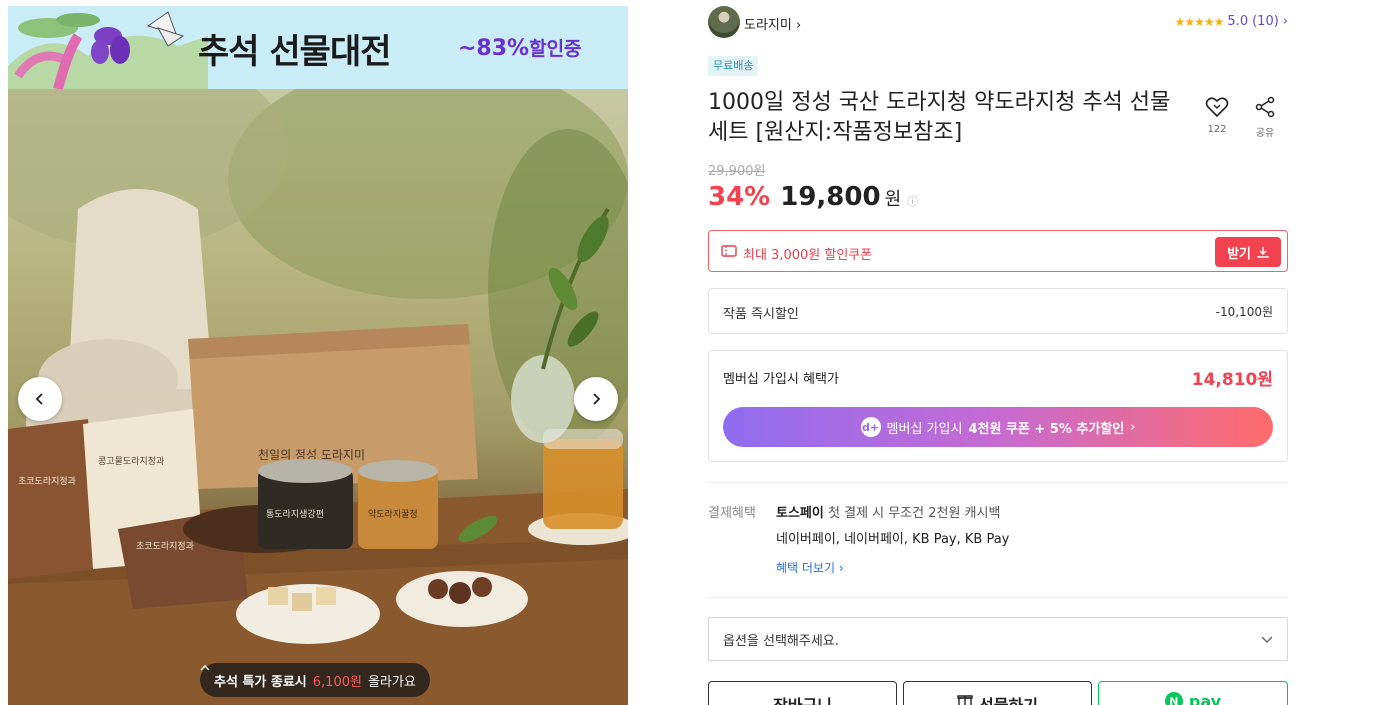 The image size is (1400, 705). I want to click on seller-name-link: 도라지미 ›, so click(772, 23).